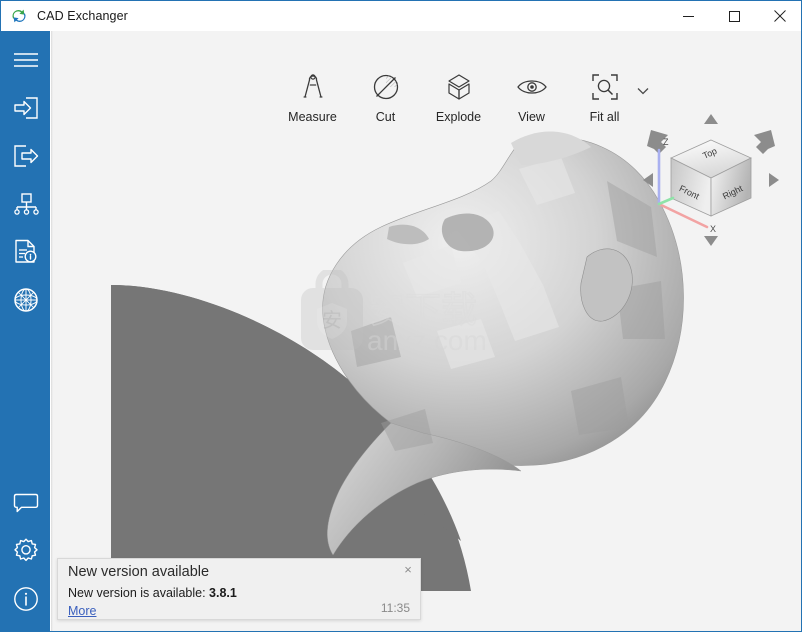 The image size is (802, 632). I want to click on sidebar-item-properties, so click(25, 254).